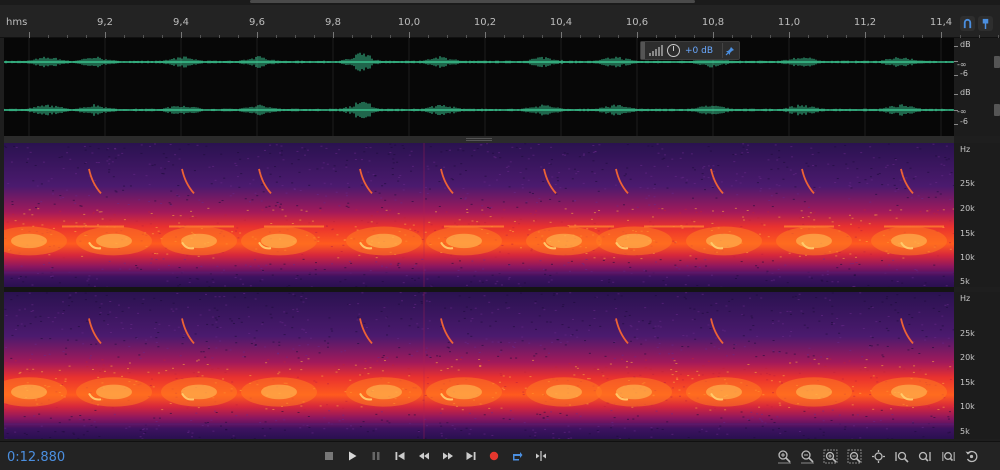  Describe the element at coordinates (971, 456) in the screenshot. I see `zoom-reset-icon` at that location.